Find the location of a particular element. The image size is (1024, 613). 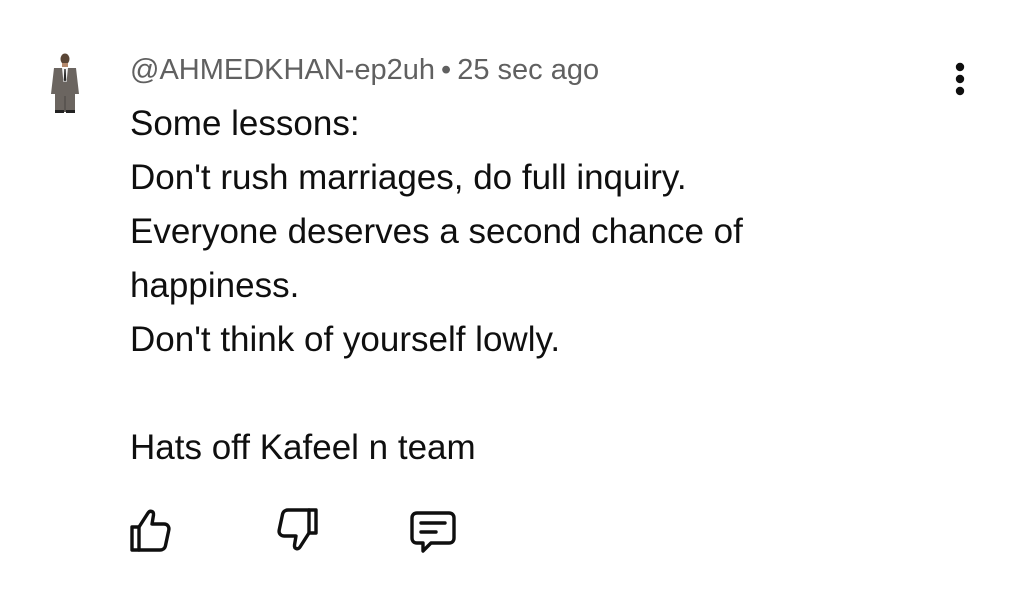

comment-line: Hats off Kafeel n team is located at coordinates (303, 447).